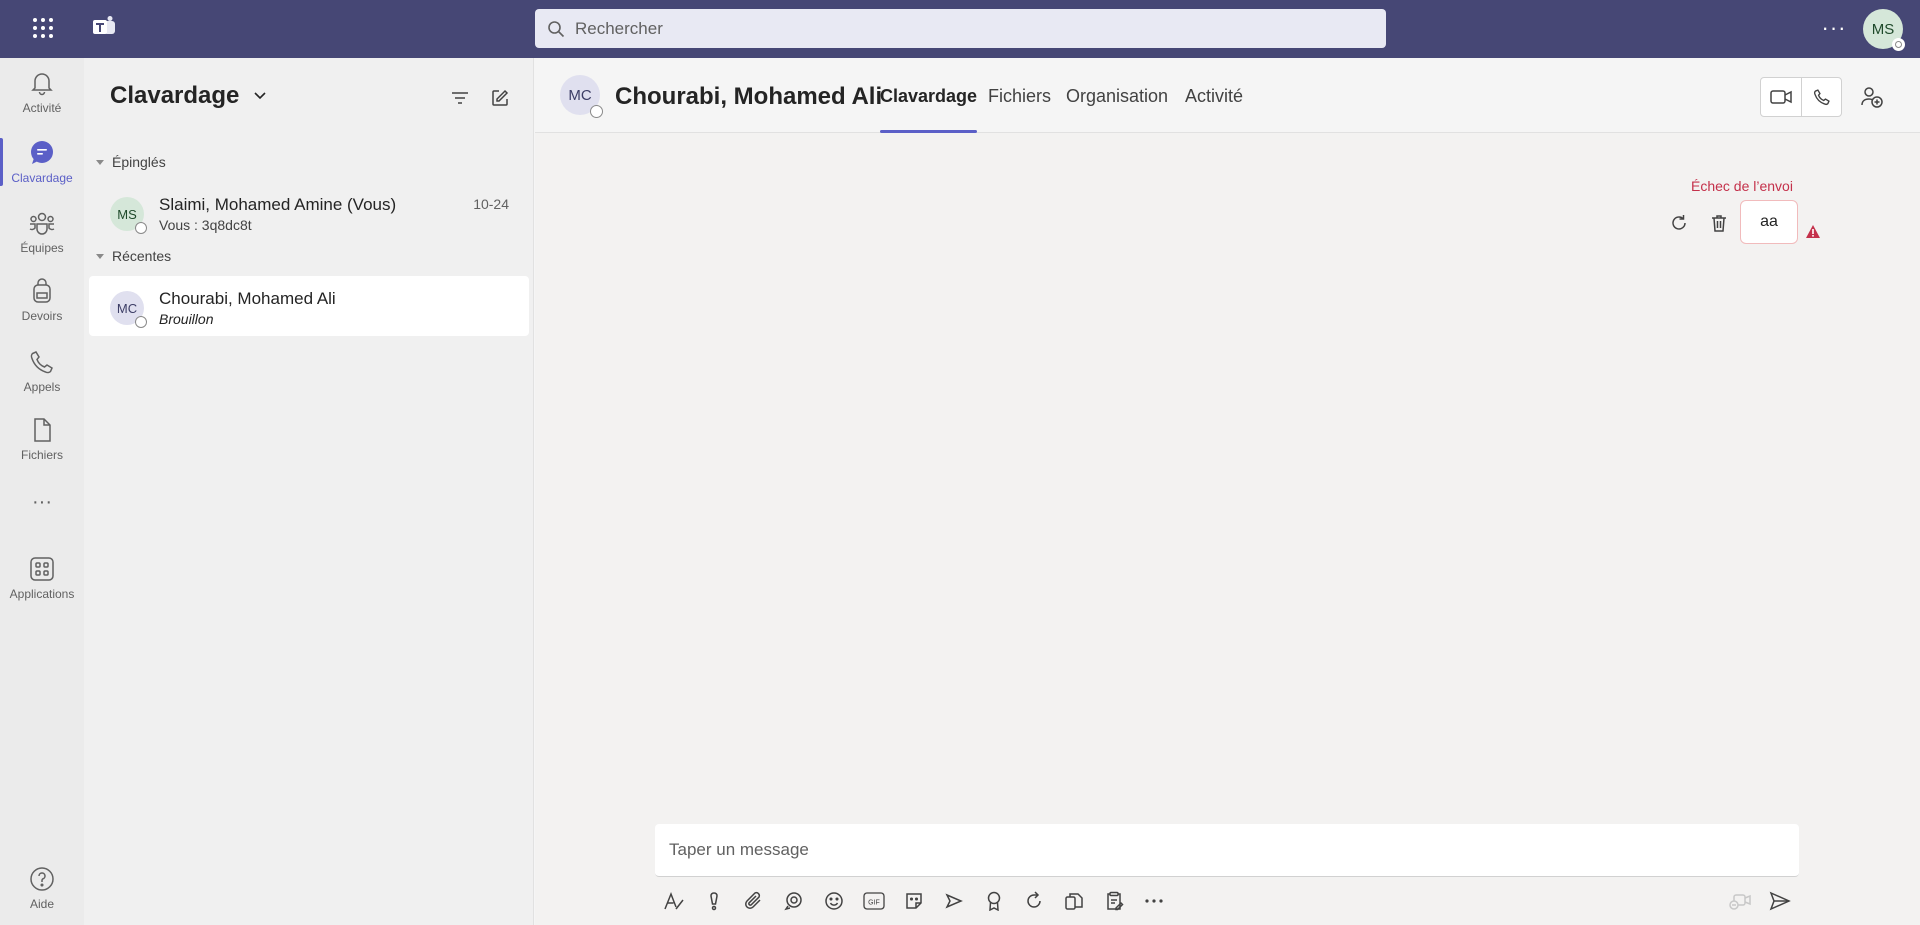 This screenshot has width=1920, height=925. I want to click on clipboard-edit-icon, so click(1114, 901).